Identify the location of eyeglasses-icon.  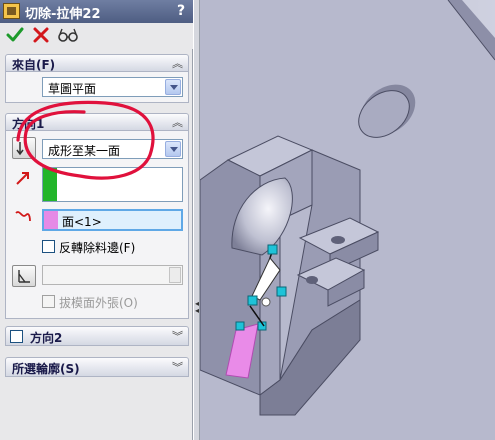
(68, 35).